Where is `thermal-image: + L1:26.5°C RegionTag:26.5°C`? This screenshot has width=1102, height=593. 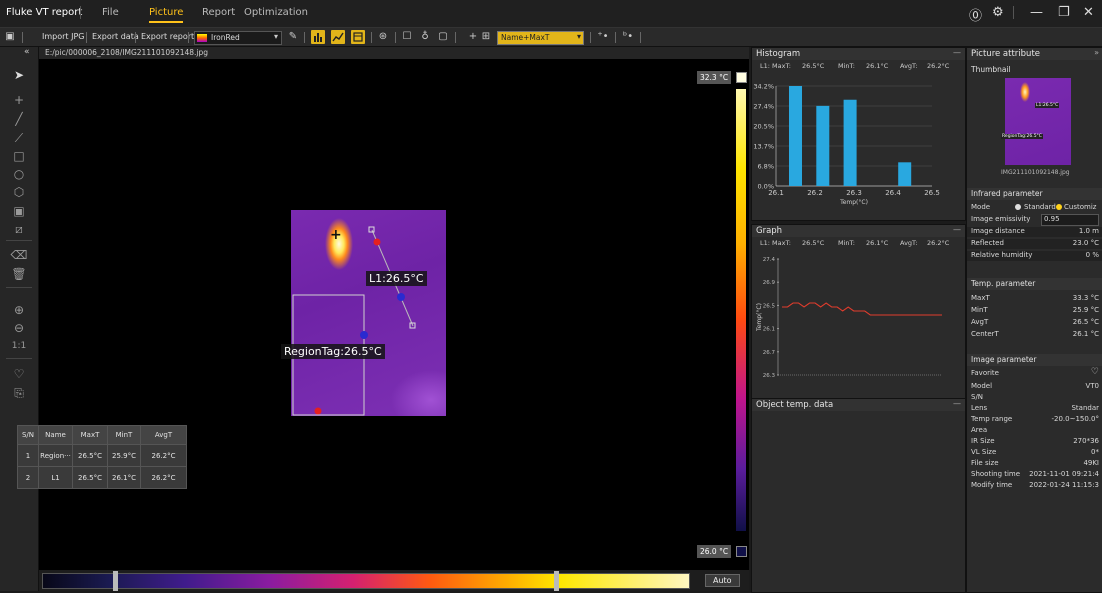
thermal-image: + L1:26.5°C RegionTag:26.5°C is located at coordinates (363, 313).